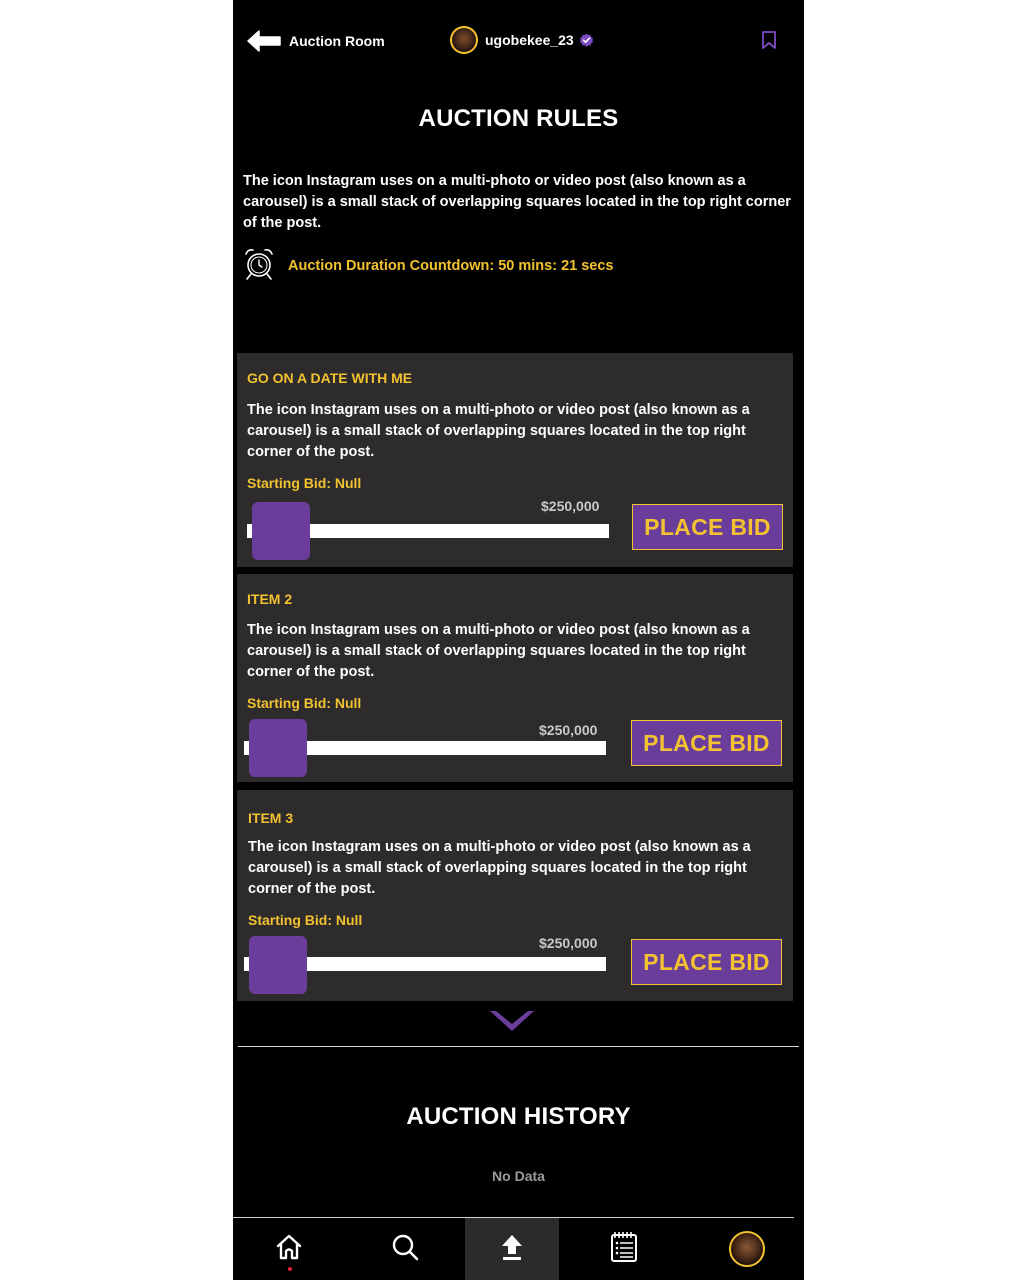 This screenshot has width=1024, height=1280. I want to click on username: ugobekee_23, so click(529, 40).